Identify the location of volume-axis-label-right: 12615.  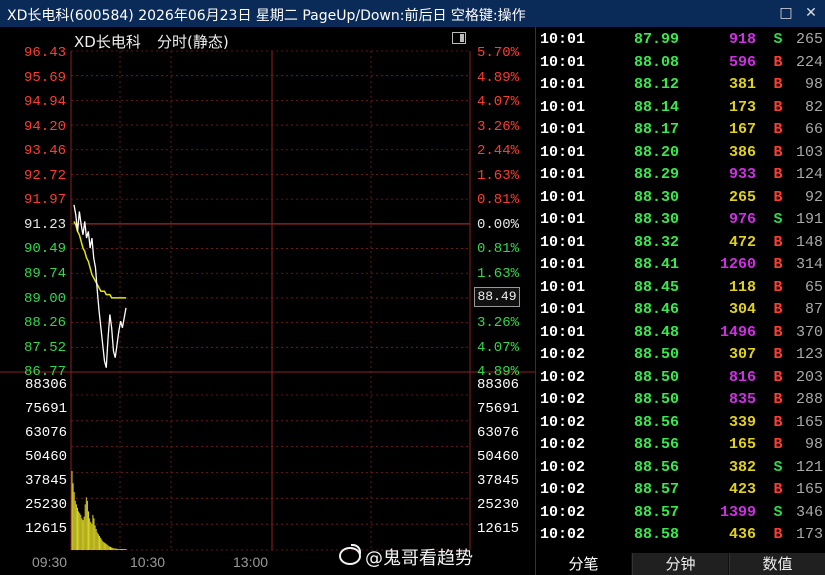
(498, 529).